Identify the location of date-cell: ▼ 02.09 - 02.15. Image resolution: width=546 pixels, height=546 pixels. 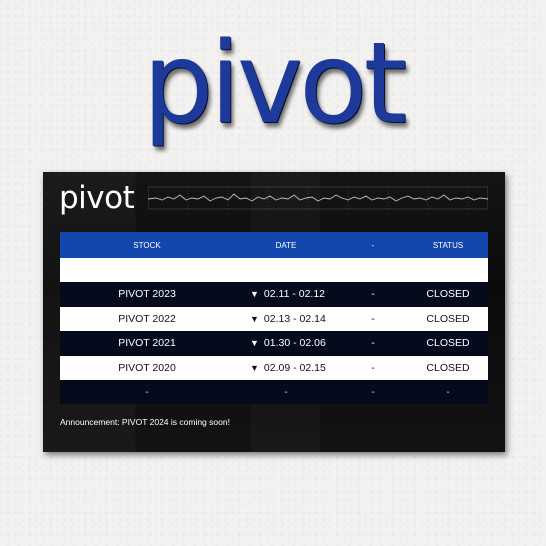
(286, 368).